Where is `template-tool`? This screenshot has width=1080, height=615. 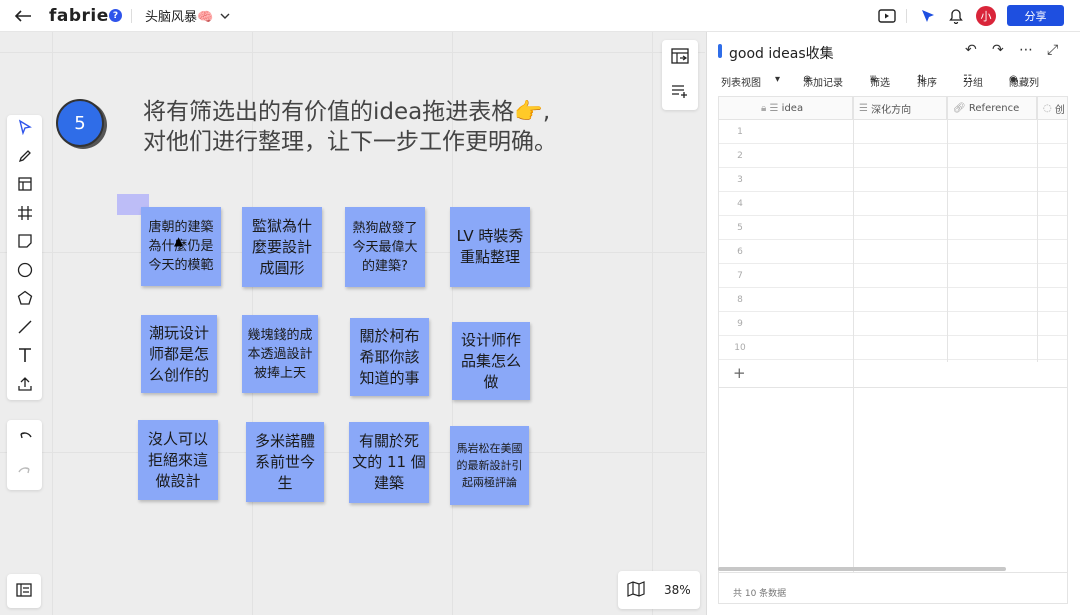
template-tool is located at coordinates (24, 186).